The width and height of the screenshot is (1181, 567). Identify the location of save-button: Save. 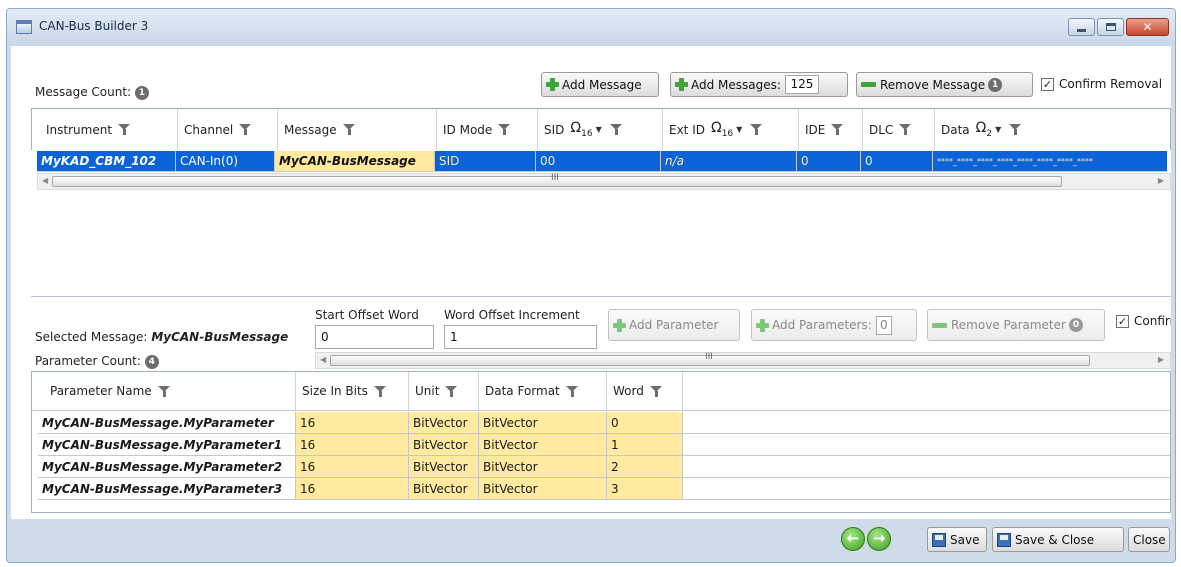
(957, 539).